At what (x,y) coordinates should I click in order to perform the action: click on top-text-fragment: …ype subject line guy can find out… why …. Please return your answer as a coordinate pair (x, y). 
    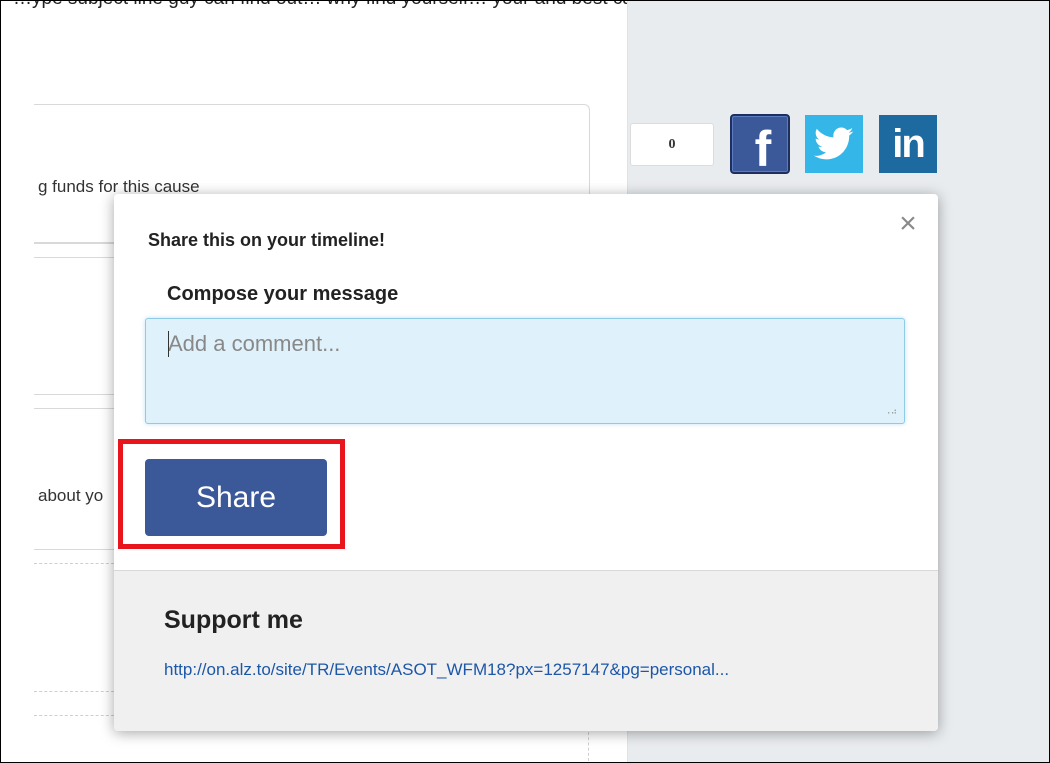
    Looking at the image, I should click on (354, 5).